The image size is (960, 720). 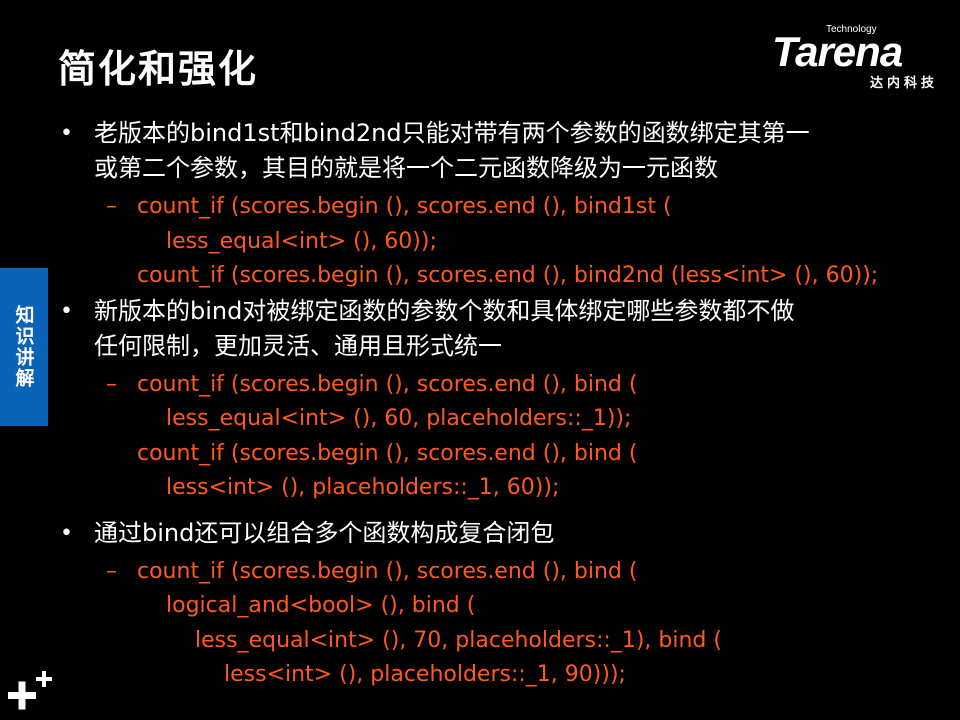 What do you see at coordinates (452, 133) in the screenshot?
I see `bullet-text: 老版本的bind1st和bind2nd只能对带有两个参数的函数绑定其第一` at bounding box center [452, 133].